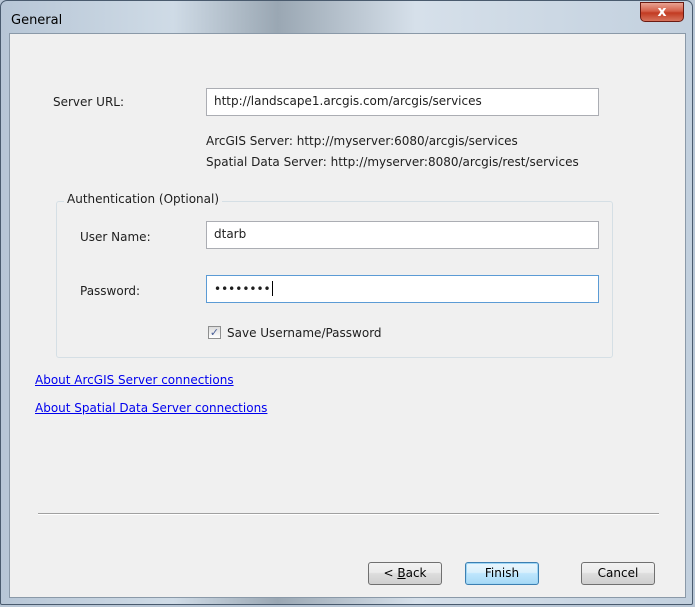 The width and height of the screenshot is (695, 607). I want to click on close-button: x, so click(662, 12).